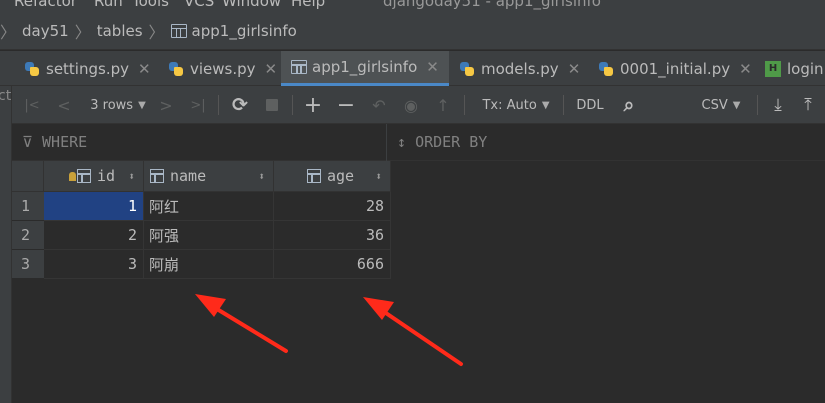  What do you see at coordinates (313, 105) in the screenshot?
I see `add-row-icon: +` at bounding box center [313, 105].